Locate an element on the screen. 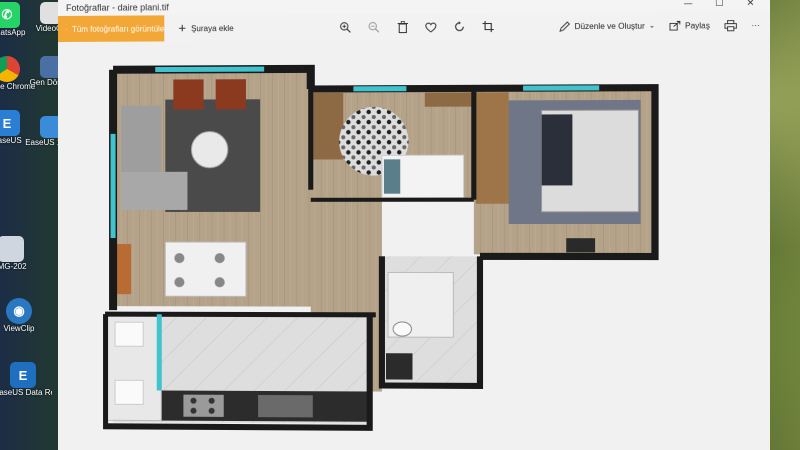  photos-icon is located at coordinates (66, 28).